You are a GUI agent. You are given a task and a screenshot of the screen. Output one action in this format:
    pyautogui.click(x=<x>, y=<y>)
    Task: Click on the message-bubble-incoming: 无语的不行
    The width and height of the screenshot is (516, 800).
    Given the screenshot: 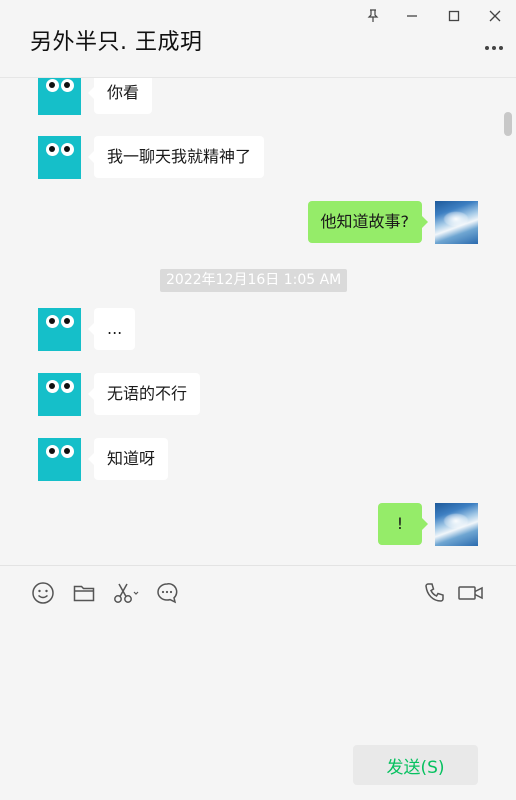 What is the action you would take?
    pyautogui.click(x=144, y=394)
    